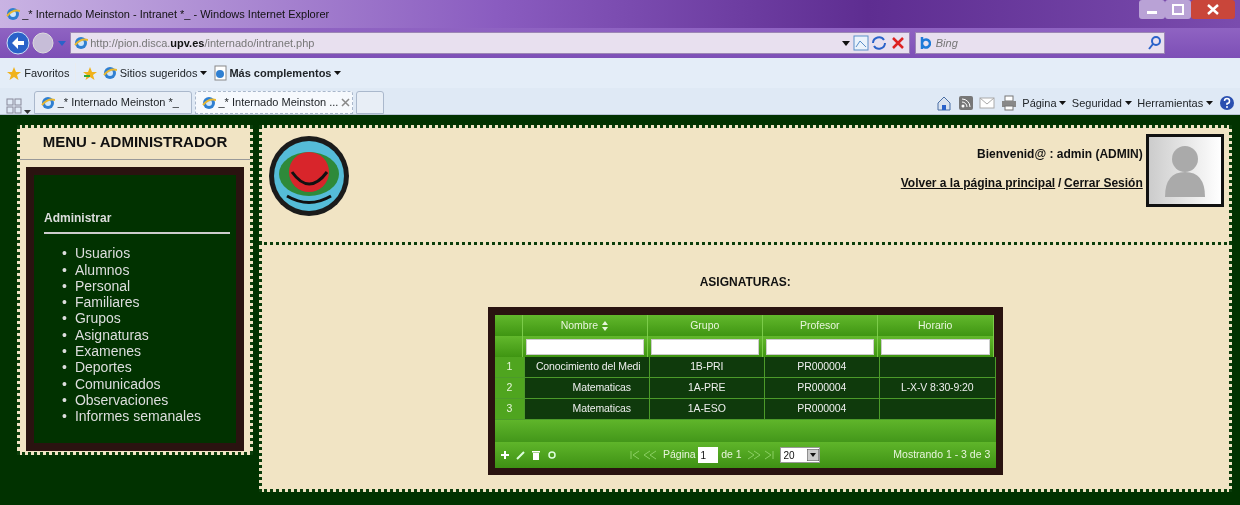 The height and width of the screenshot is (505, 1240). I want to click on menu-link: Informes semanales, so click(137, 416).